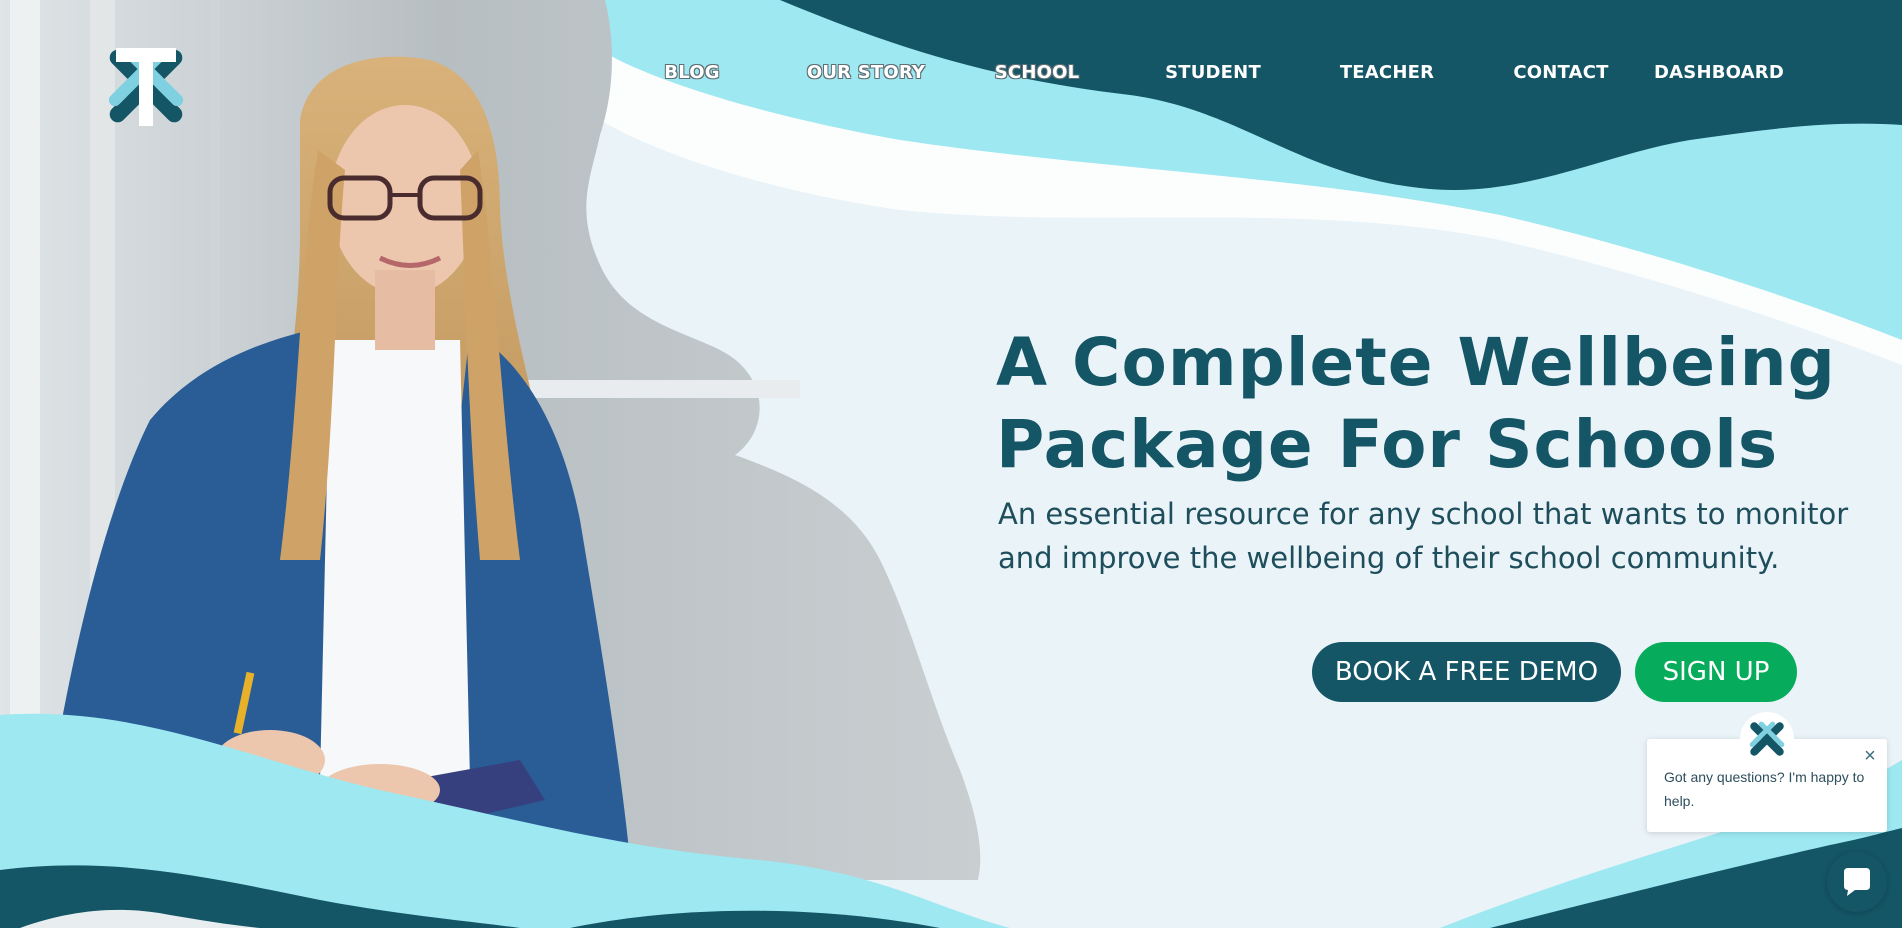  I want to click on hero-title-line-2: Package For Schools, so click(1387, 444).